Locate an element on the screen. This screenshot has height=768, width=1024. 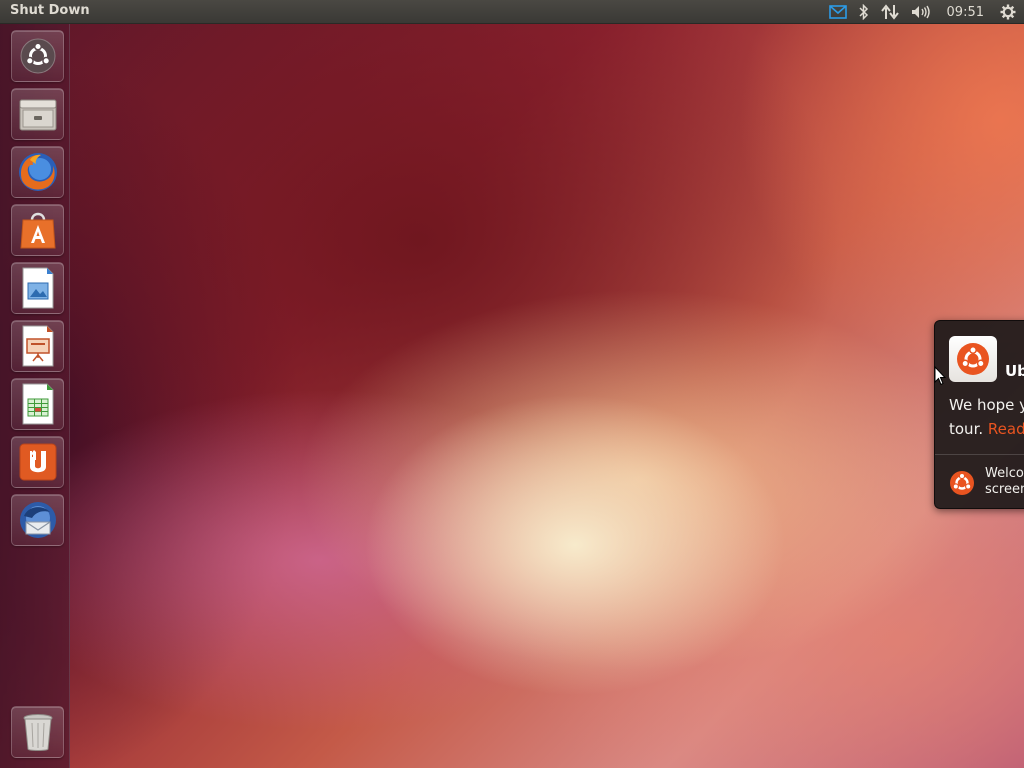
notification-footer-line2: screen is located at coordinates (1004, 489).